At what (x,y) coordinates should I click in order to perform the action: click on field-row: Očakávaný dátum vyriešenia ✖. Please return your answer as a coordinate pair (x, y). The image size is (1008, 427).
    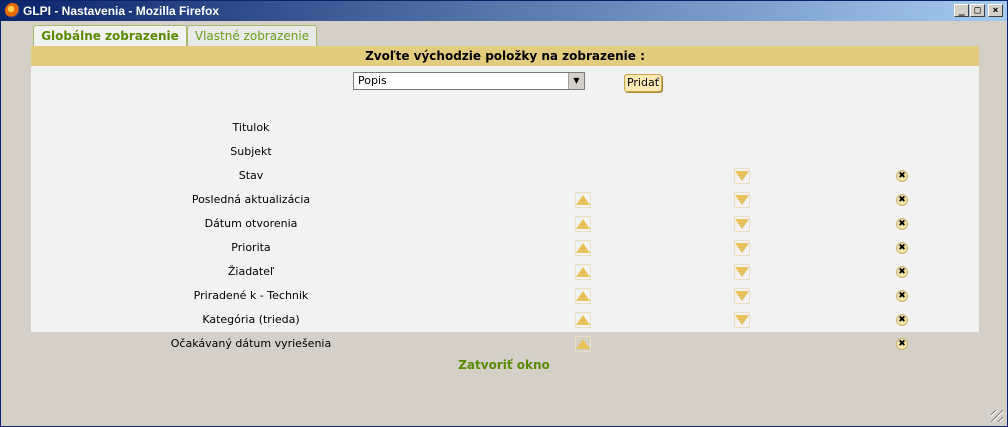
    Looking at the image, I should click on (505, 344).